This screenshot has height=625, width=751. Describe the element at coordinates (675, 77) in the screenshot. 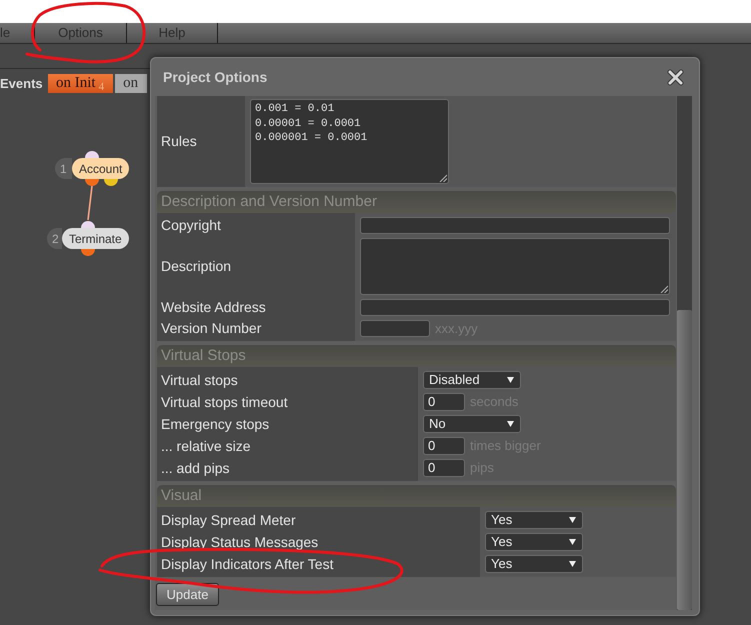

I see `close-icon` at that location.